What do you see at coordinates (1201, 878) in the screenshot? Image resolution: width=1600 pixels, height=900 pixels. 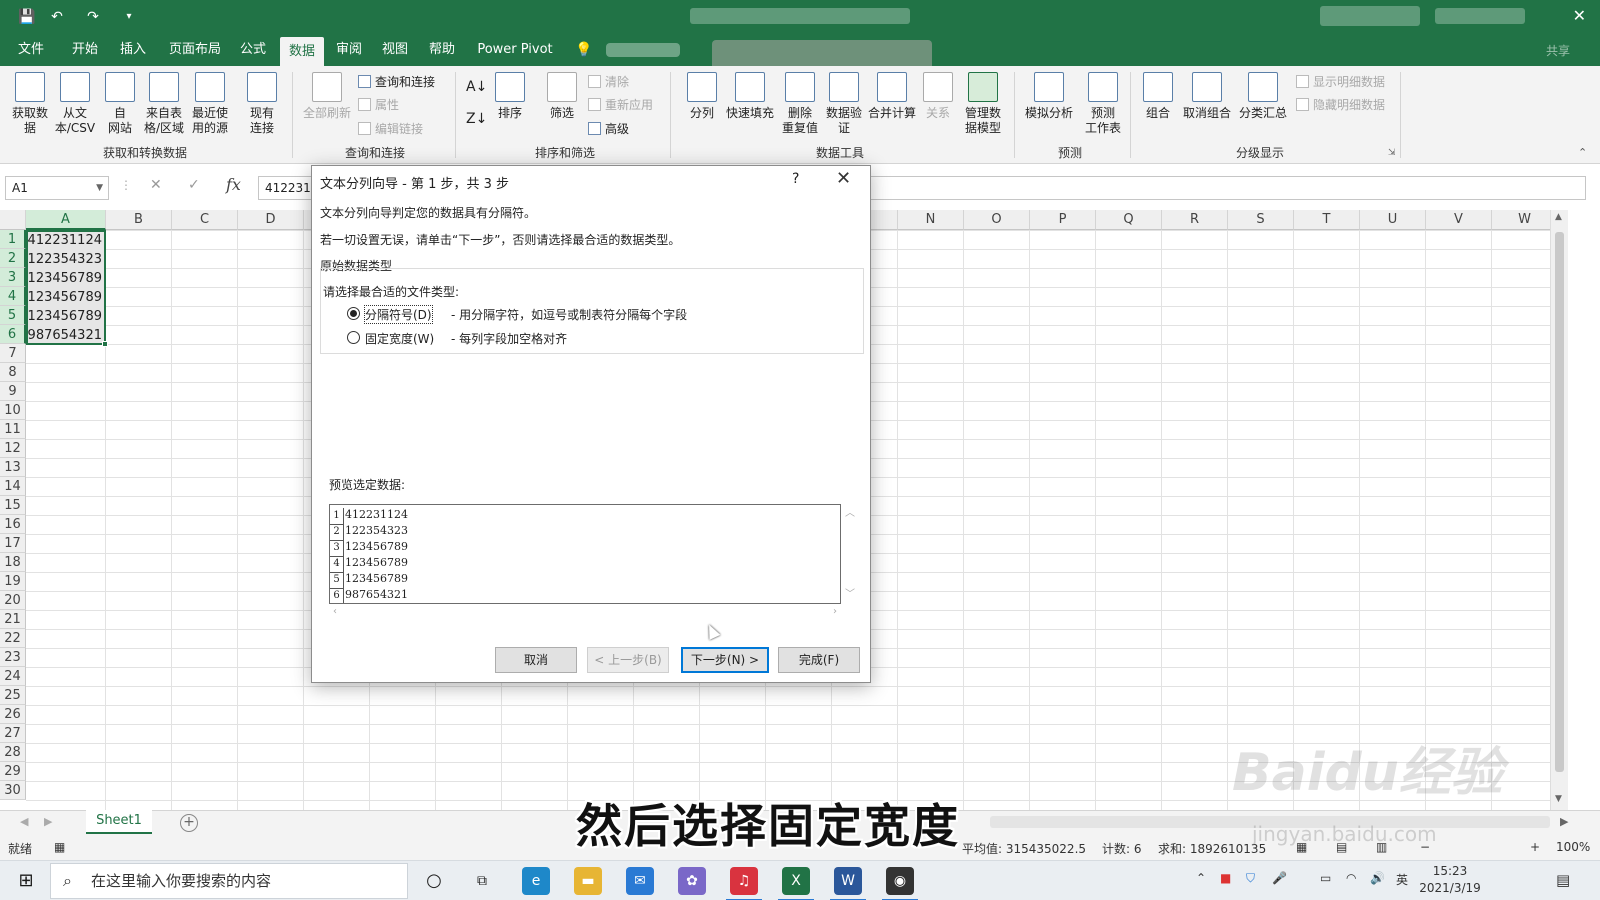 I see `tray-overflow-icon: ⌃` at bounding box center [1201, 878].